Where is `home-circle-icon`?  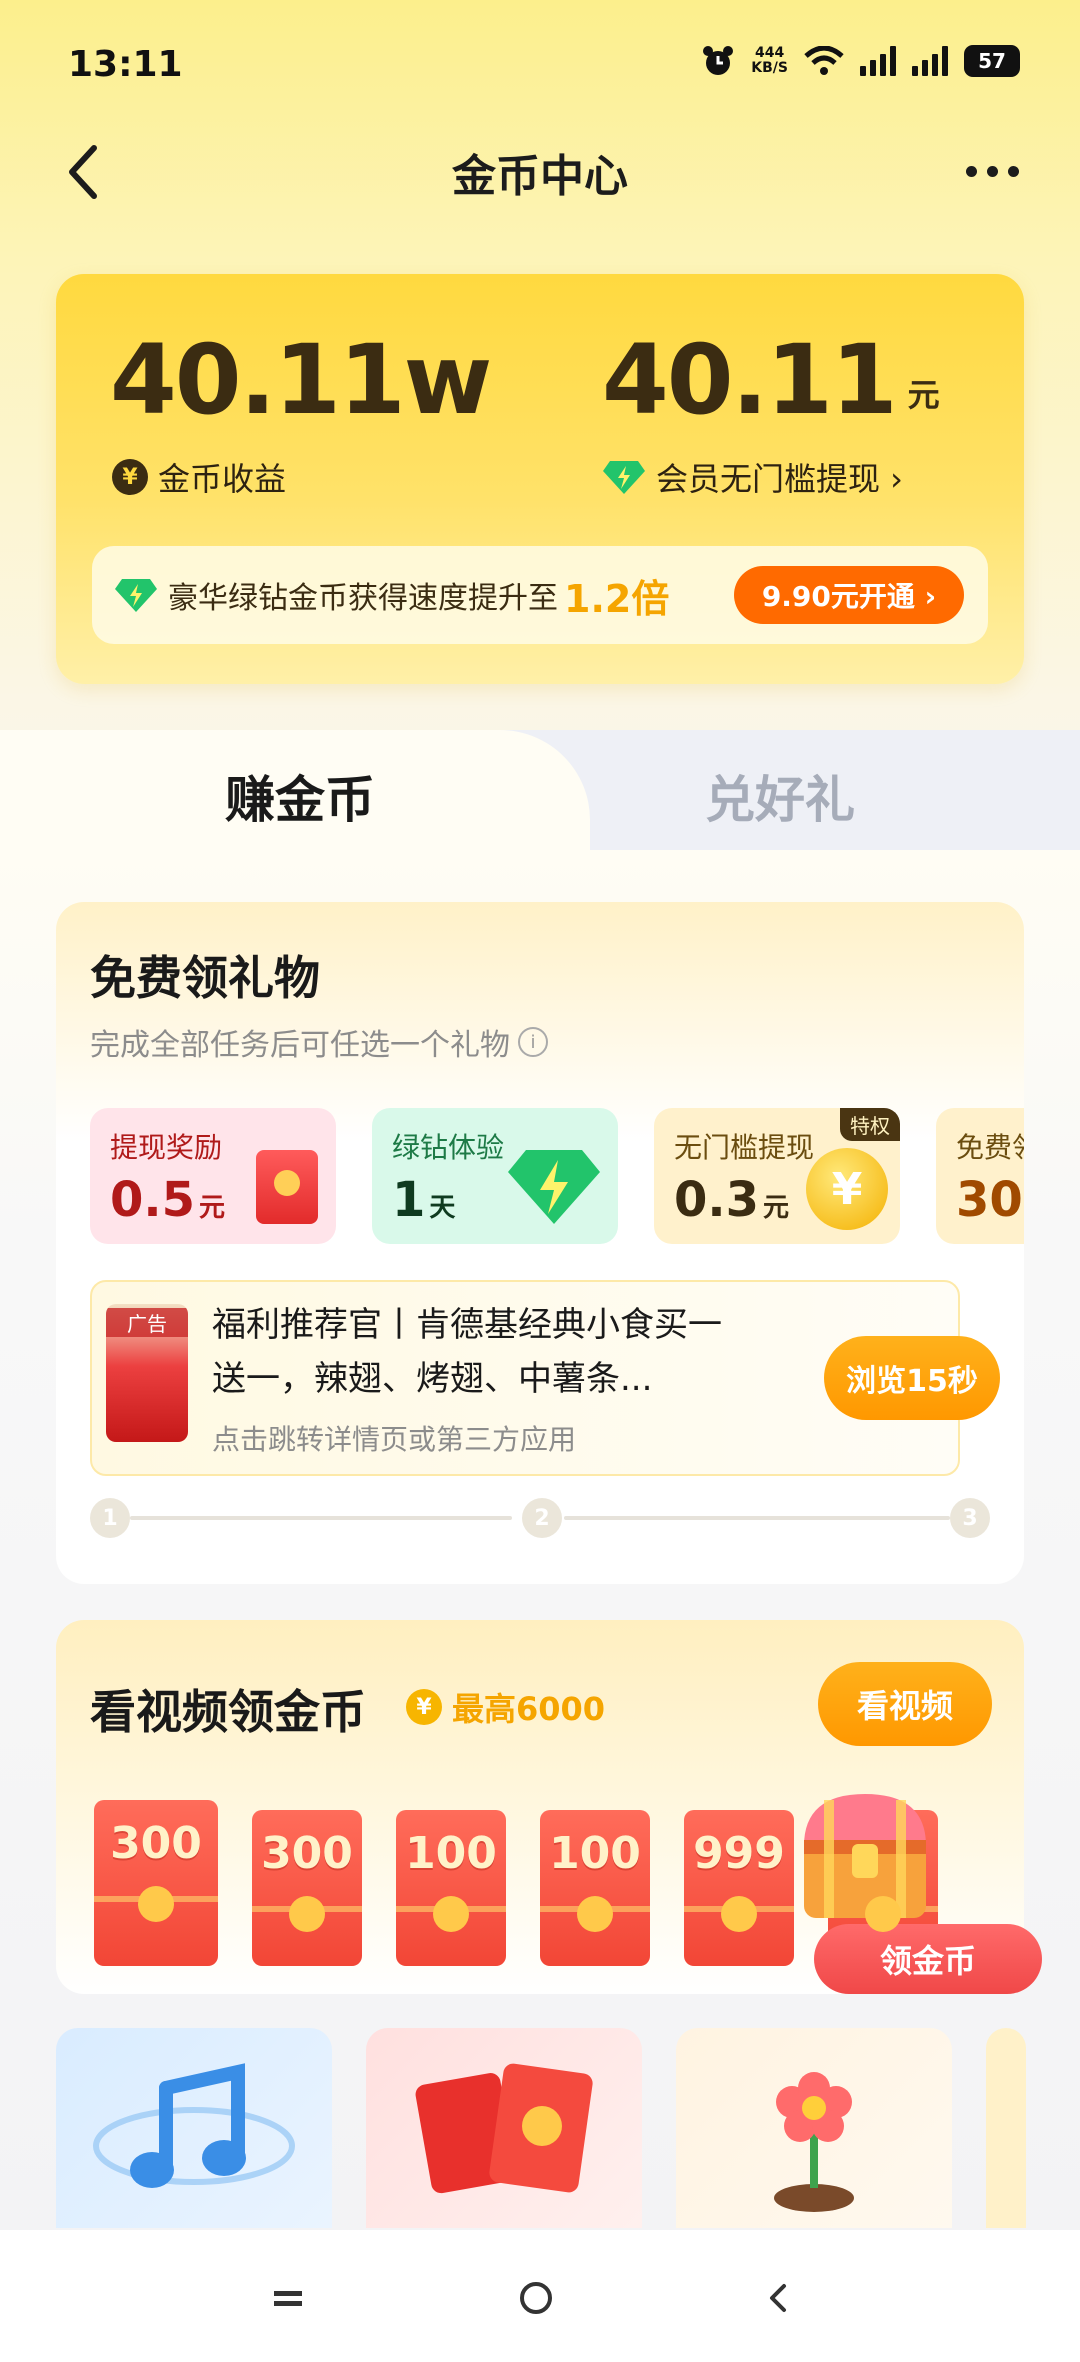 home-circle-icon is located at coordinates (536, 2298).